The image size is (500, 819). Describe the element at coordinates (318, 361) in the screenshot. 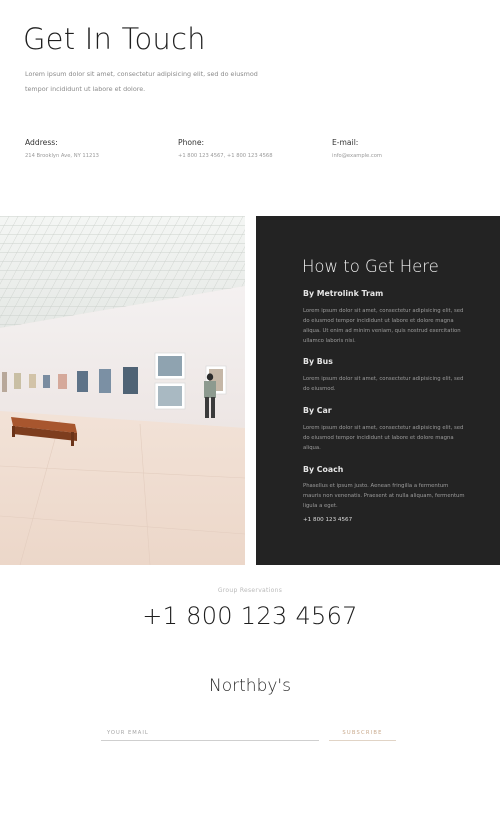

I see `route-heading-bus: By Bus` at that location.